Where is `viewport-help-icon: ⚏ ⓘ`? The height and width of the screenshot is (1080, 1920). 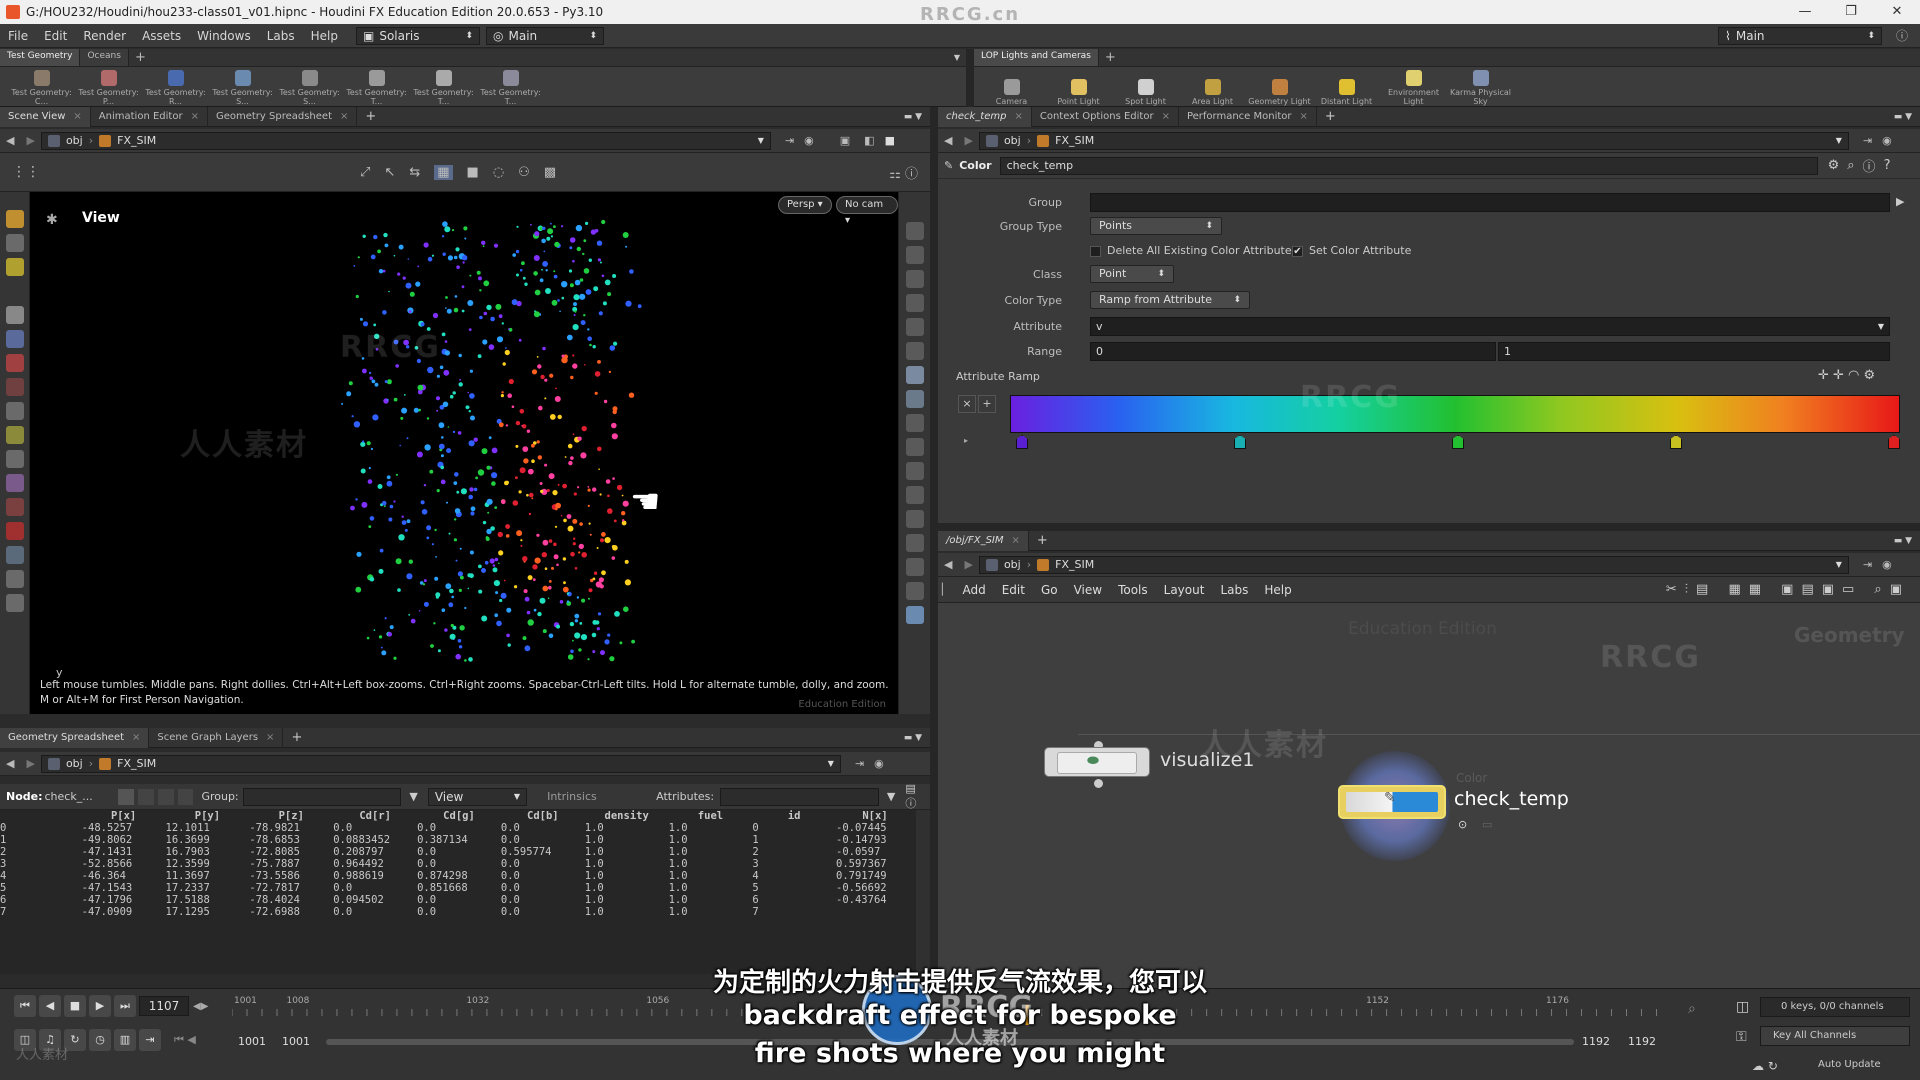
viewport-help-icon: ⚏ ⓘ is located at coordinates (909, 172).